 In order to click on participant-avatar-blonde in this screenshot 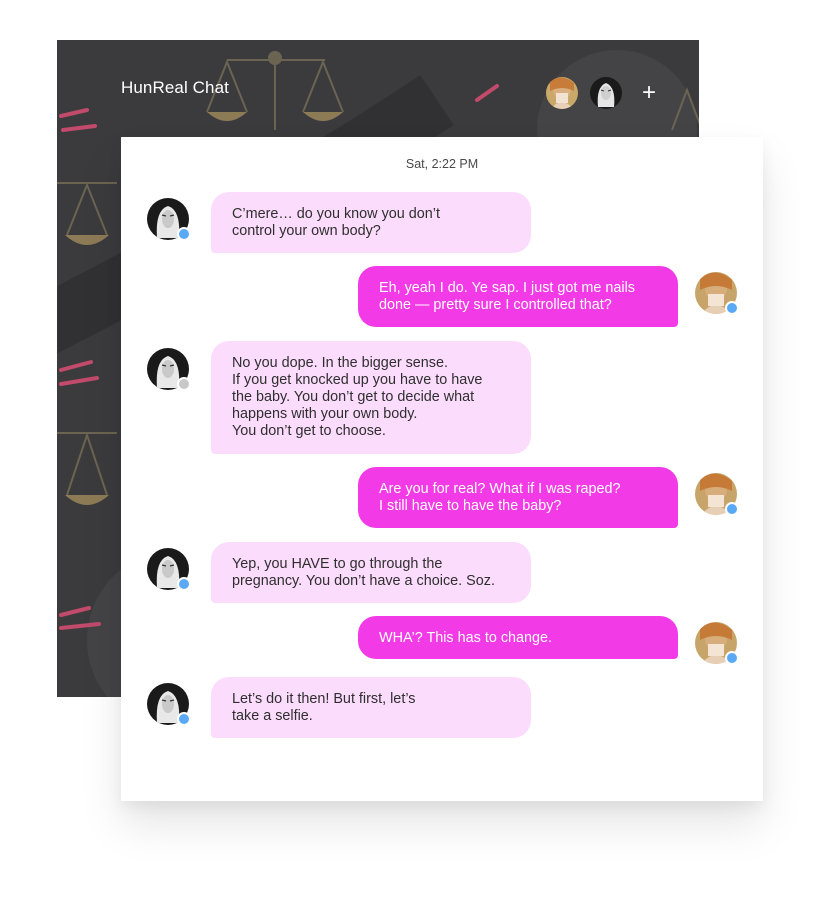, I will do `click(606, 93)`.